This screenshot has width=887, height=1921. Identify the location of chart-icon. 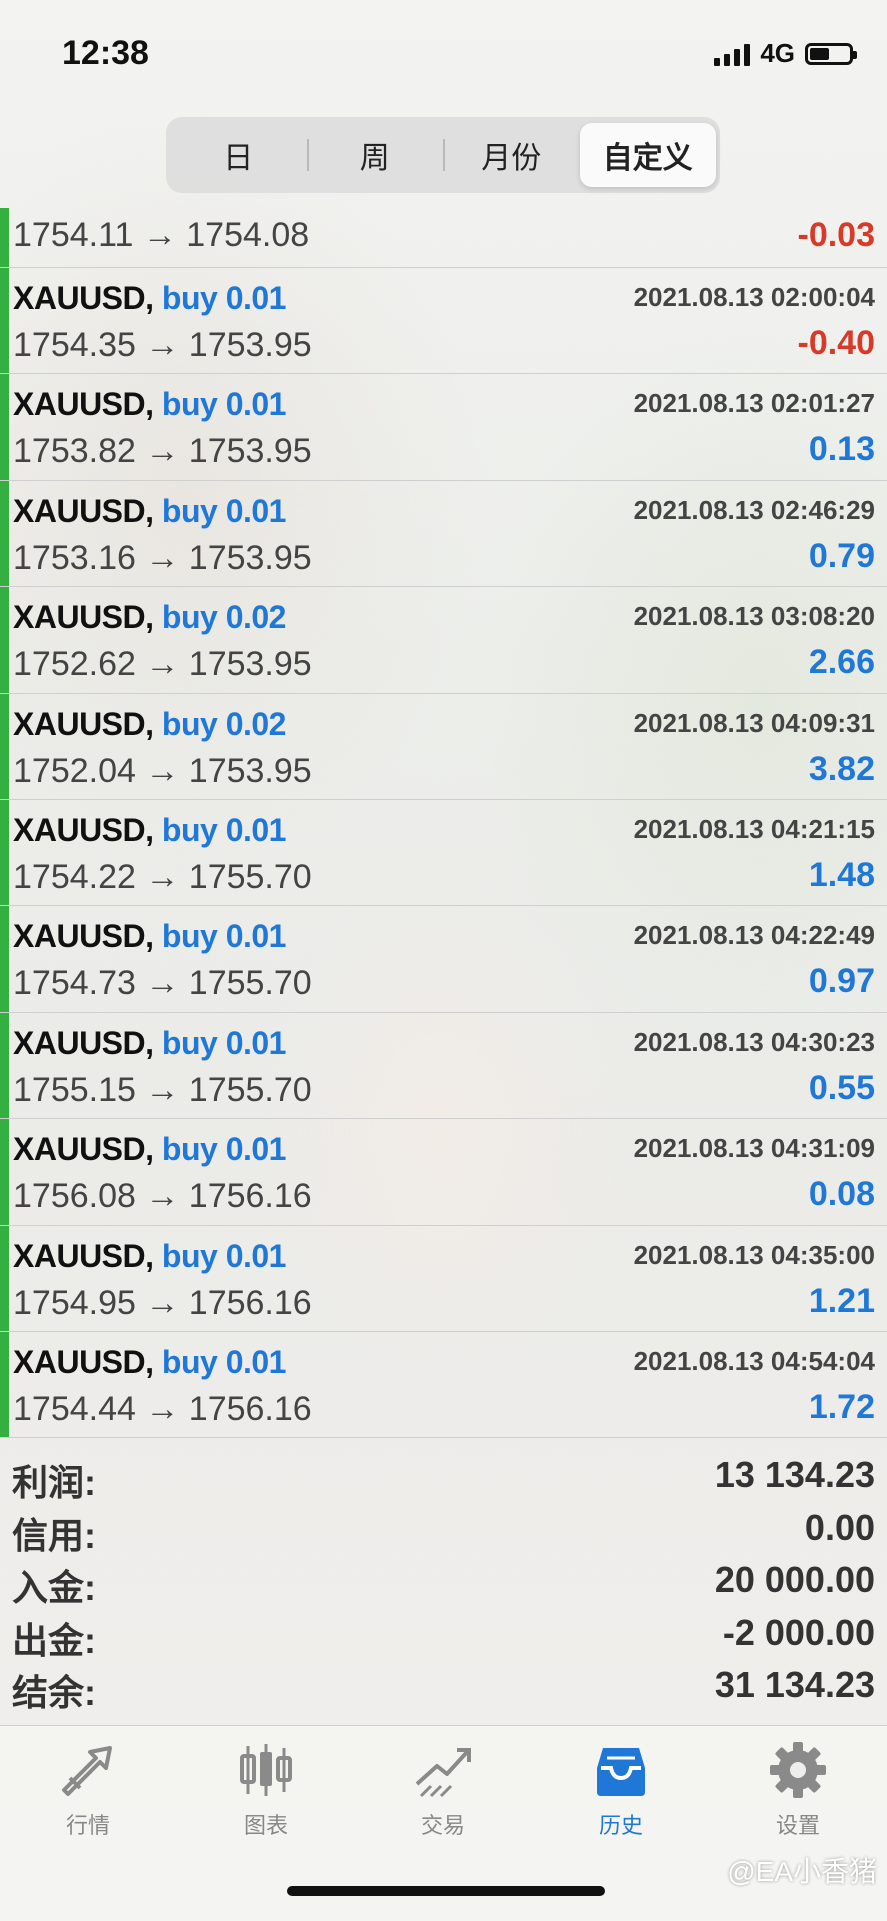
(266, 1770).